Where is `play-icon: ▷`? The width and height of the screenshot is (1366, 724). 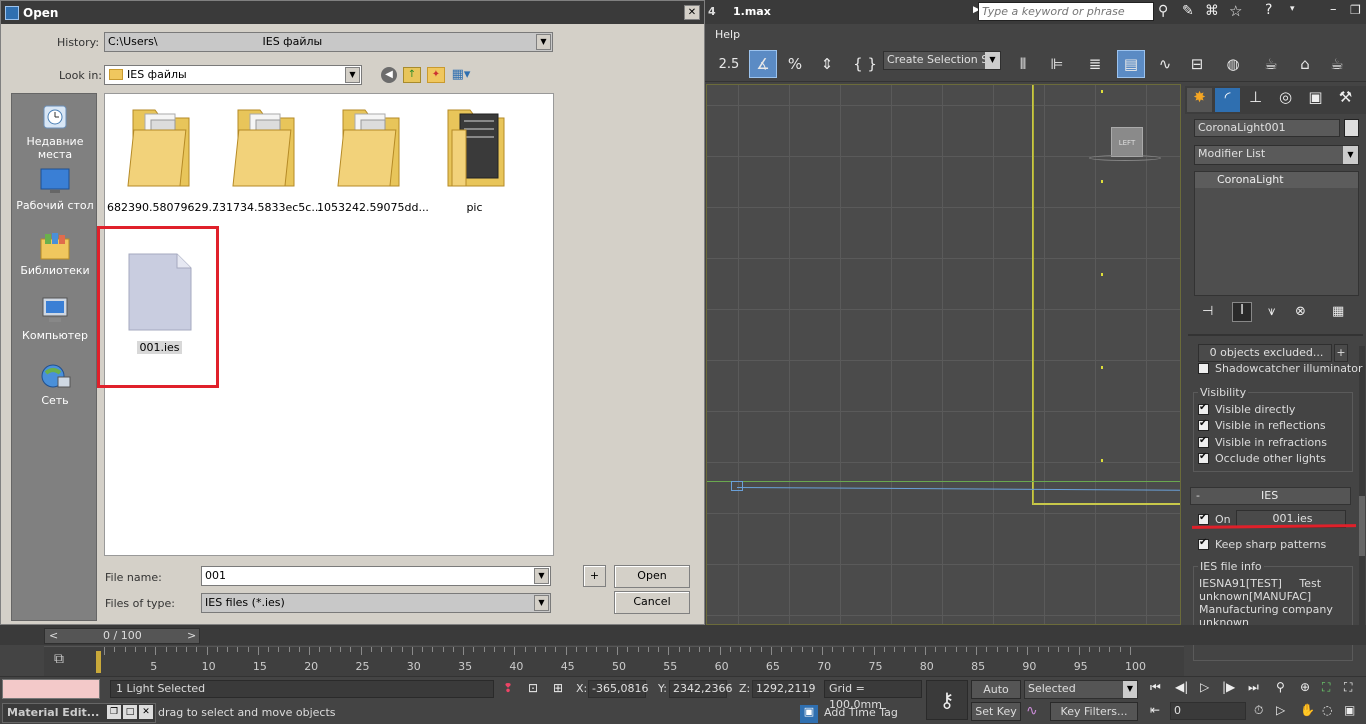 play-icon: ▷ is located at coordinates (1204, 687).